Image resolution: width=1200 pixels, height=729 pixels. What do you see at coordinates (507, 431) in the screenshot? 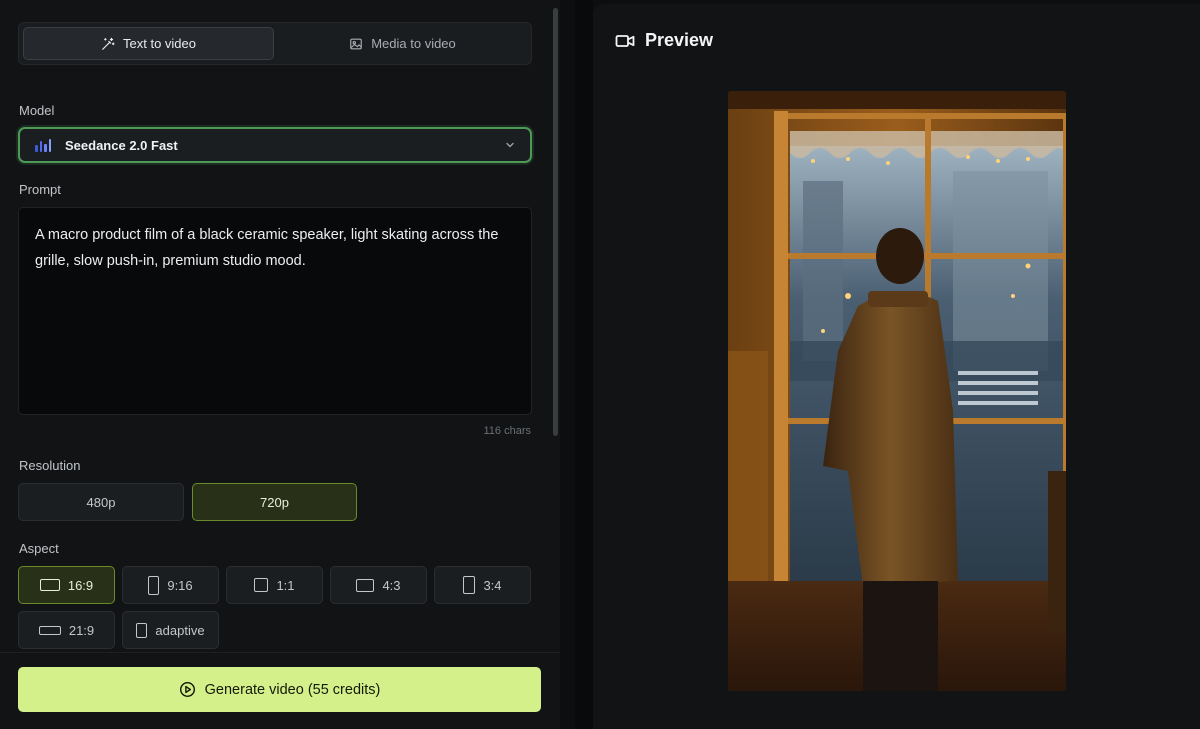
I see `char-count: 116 chars` at bounding box center [507, 431].